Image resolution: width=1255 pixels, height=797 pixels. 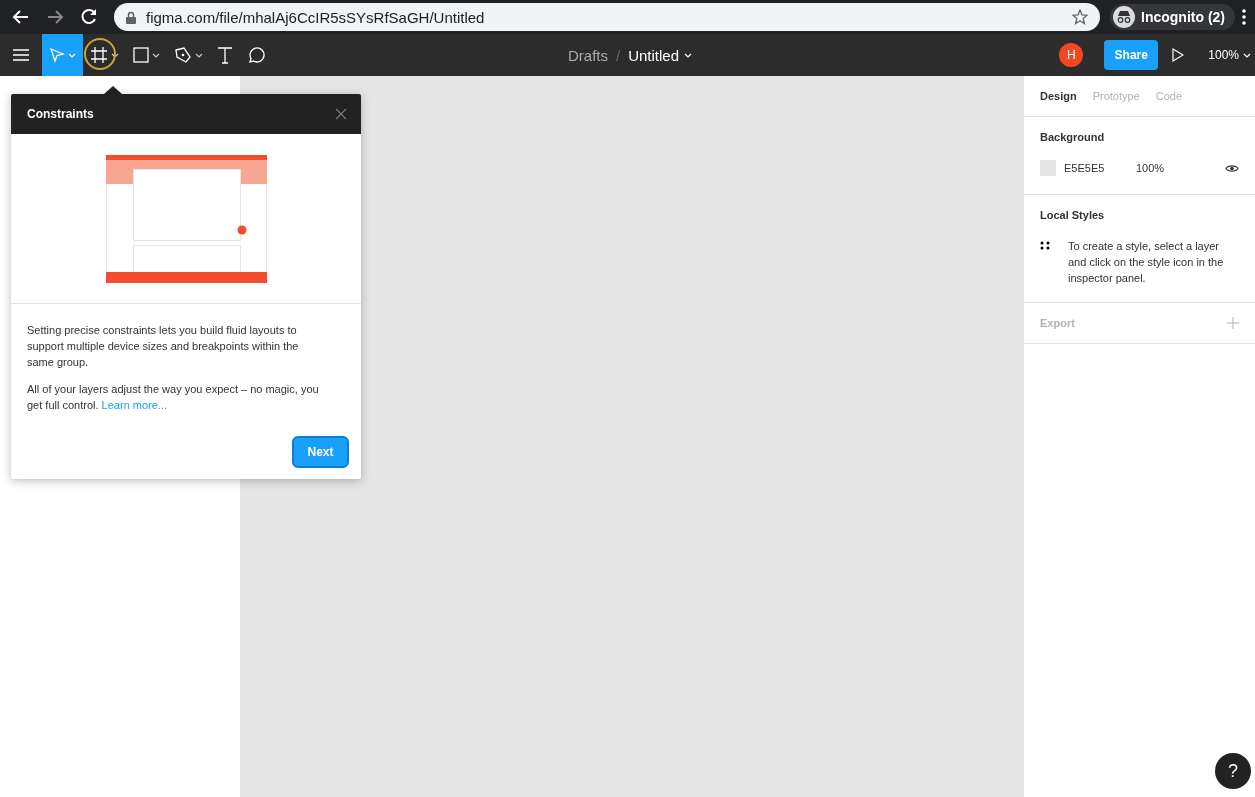 What do you see at coordinates (660, 55) in the screenshot?
I see `file-name: Untitled` at bounding box center [660, 55].